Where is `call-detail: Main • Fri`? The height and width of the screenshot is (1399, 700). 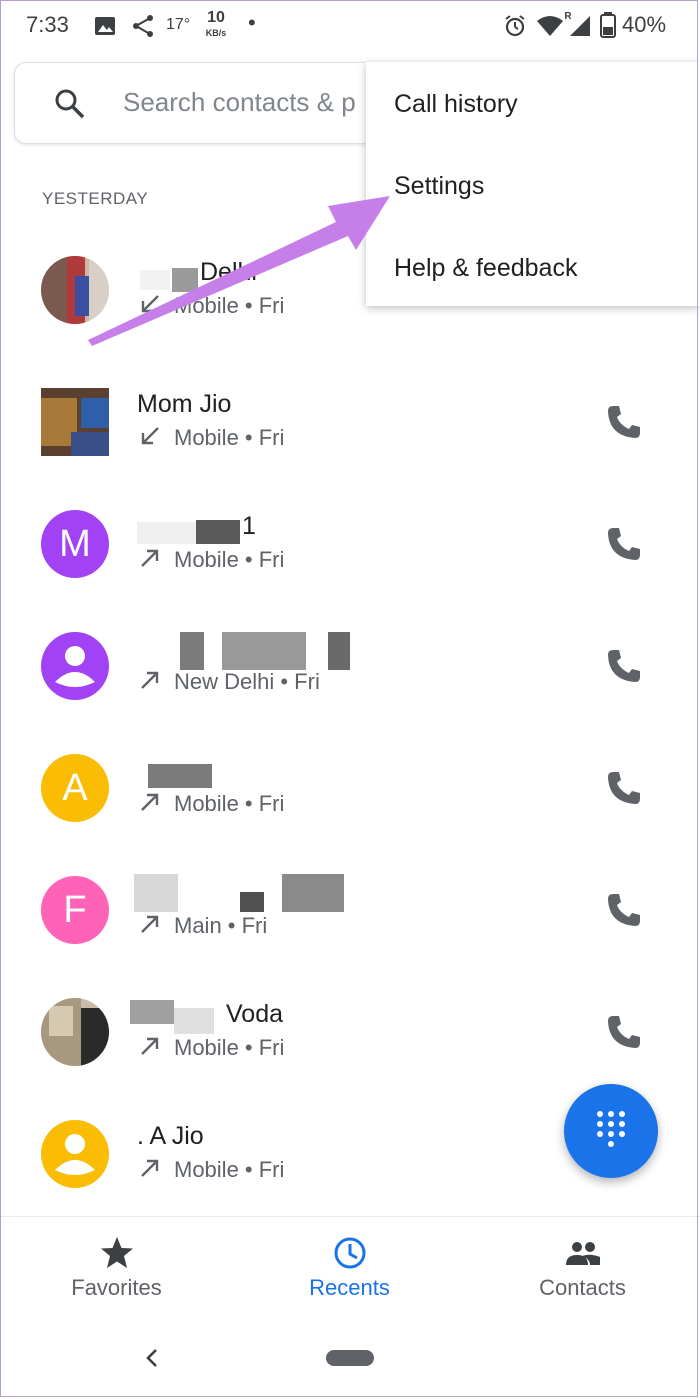 call-detail: Main • Fri is located at coordinates (221, 925).